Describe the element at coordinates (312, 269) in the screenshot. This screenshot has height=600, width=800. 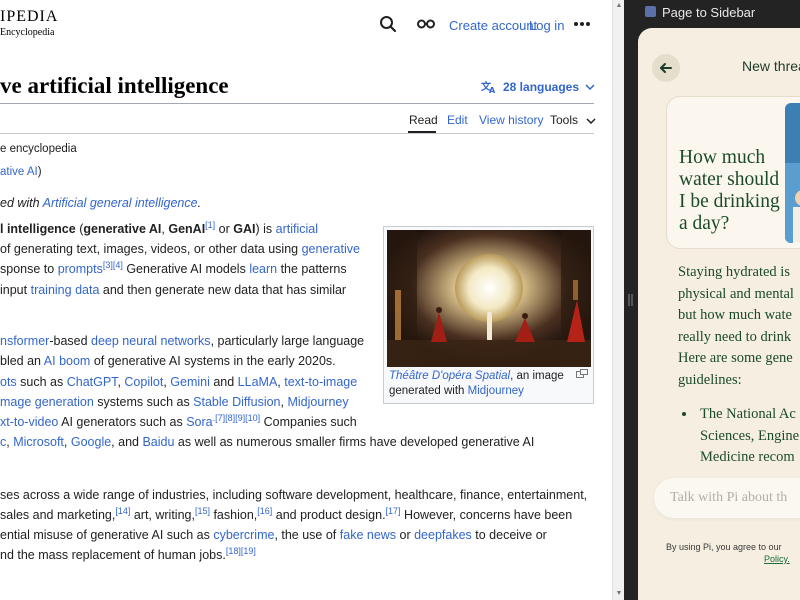
I see `text: the patterns` at that location.